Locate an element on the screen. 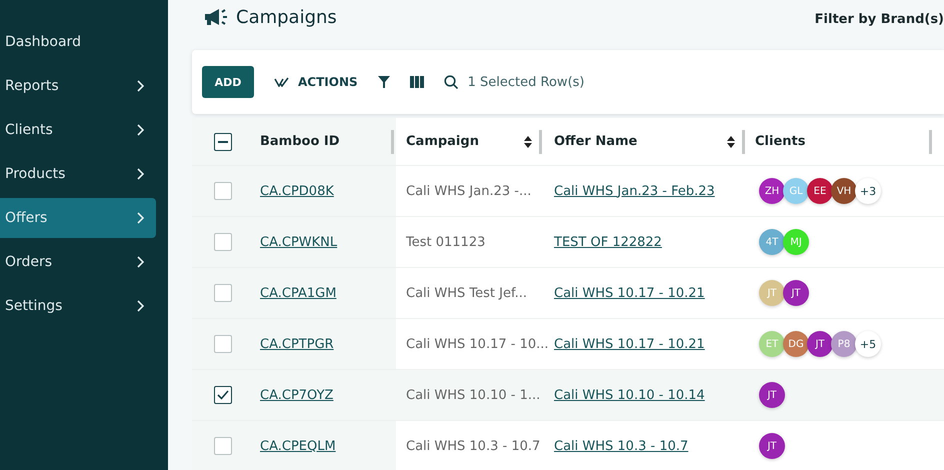 This screenshot has width=944, height=470. check-icon is located at coordinates (223, 395).